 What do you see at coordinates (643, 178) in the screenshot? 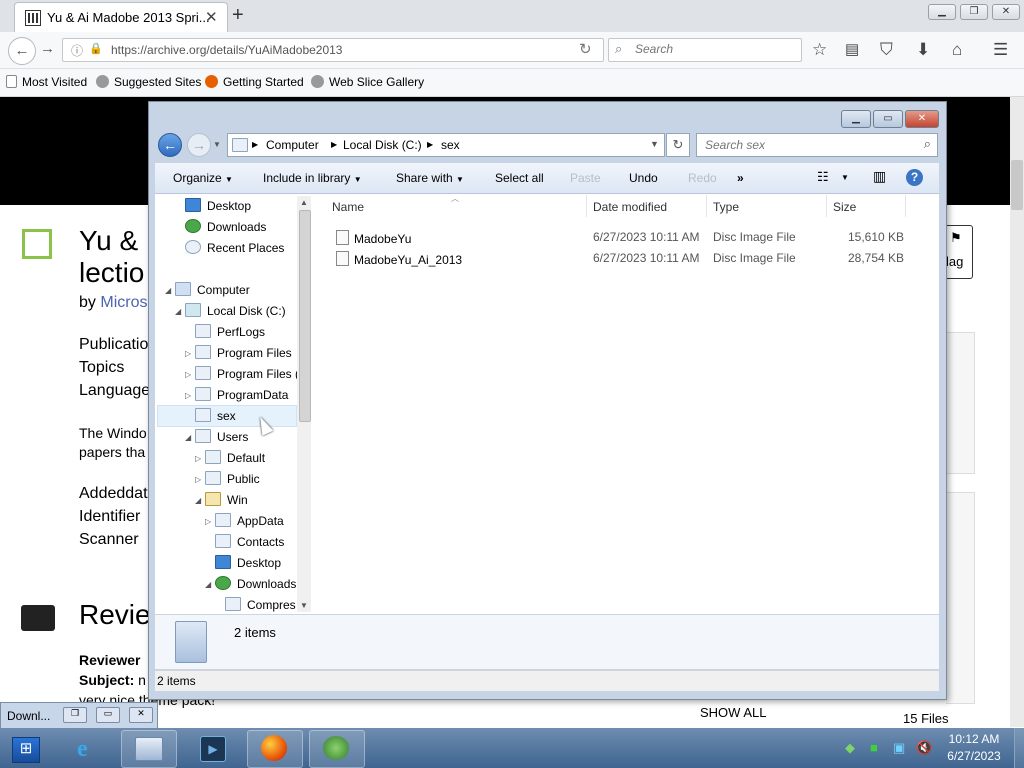
I see `undo-button: Undo` at bounding box center [643, 178].